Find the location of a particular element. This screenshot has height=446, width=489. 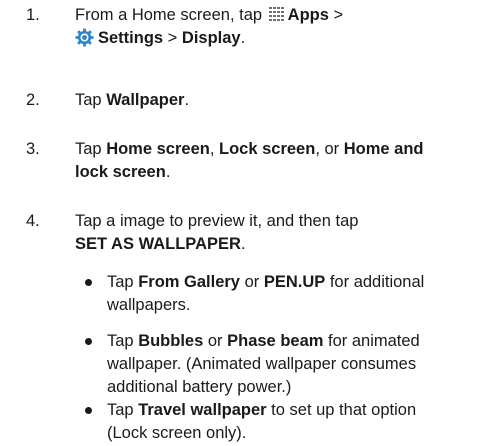

bullet-text-part: wallpapers. is located at coordinates (149, 305).